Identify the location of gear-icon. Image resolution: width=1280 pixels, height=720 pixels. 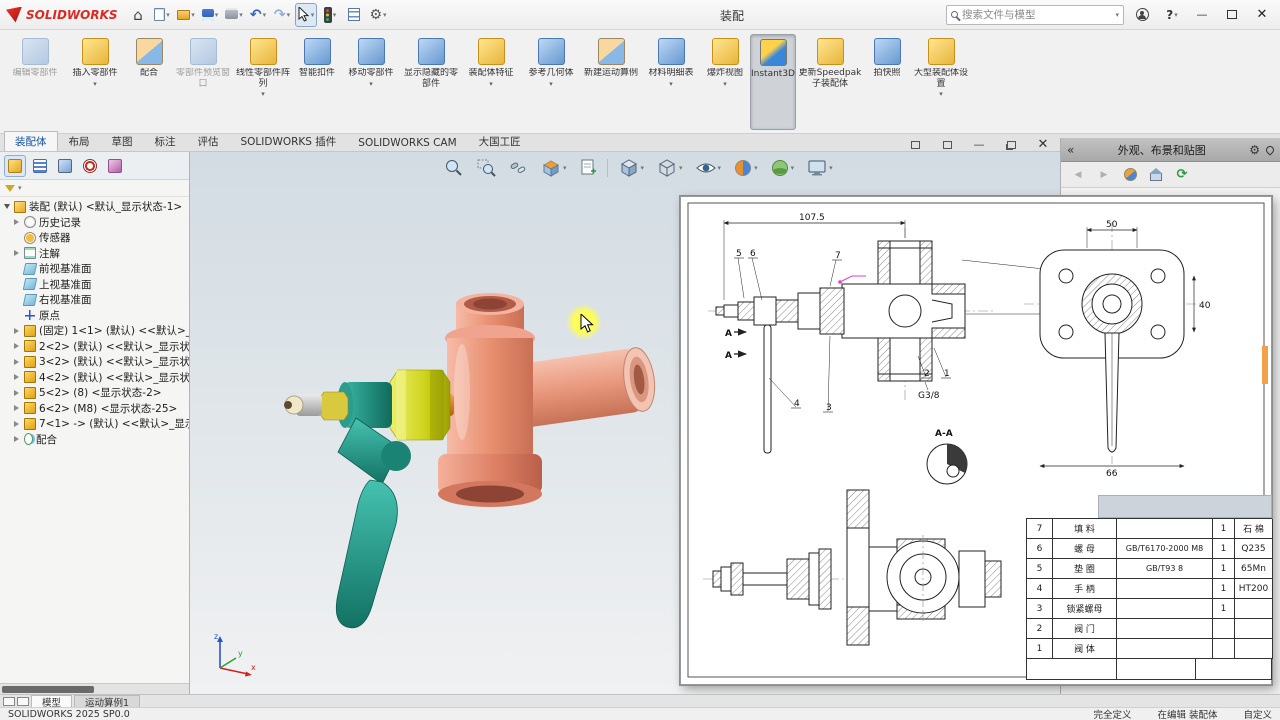
(1254, 150).